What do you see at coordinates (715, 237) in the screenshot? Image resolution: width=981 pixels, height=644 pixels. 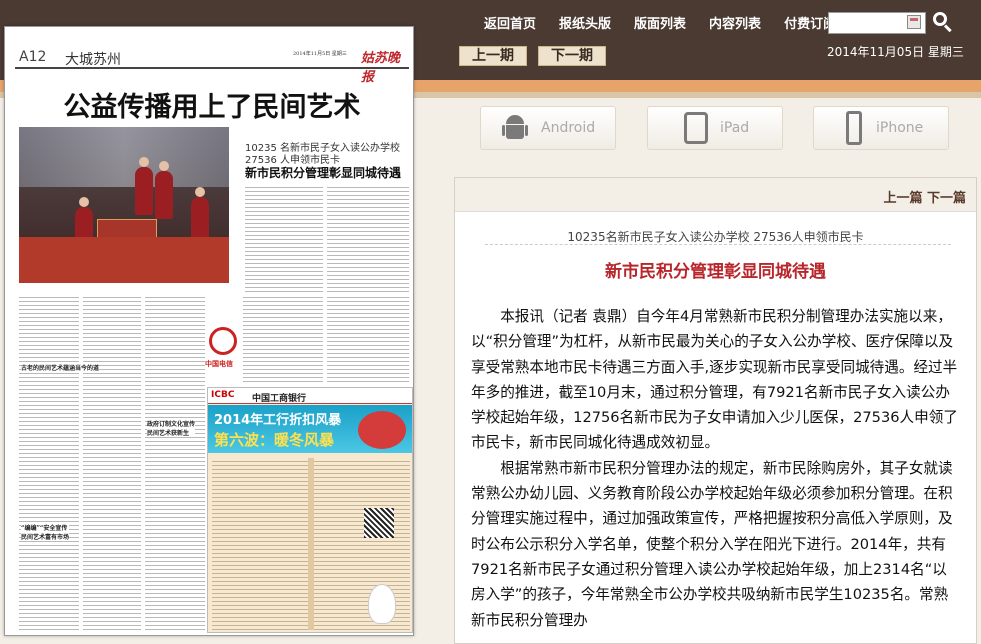 I see `article-subtitle: 10235名新市民子女入读公办学校 27536人申领市民卡` at bounding box center [715, 237].